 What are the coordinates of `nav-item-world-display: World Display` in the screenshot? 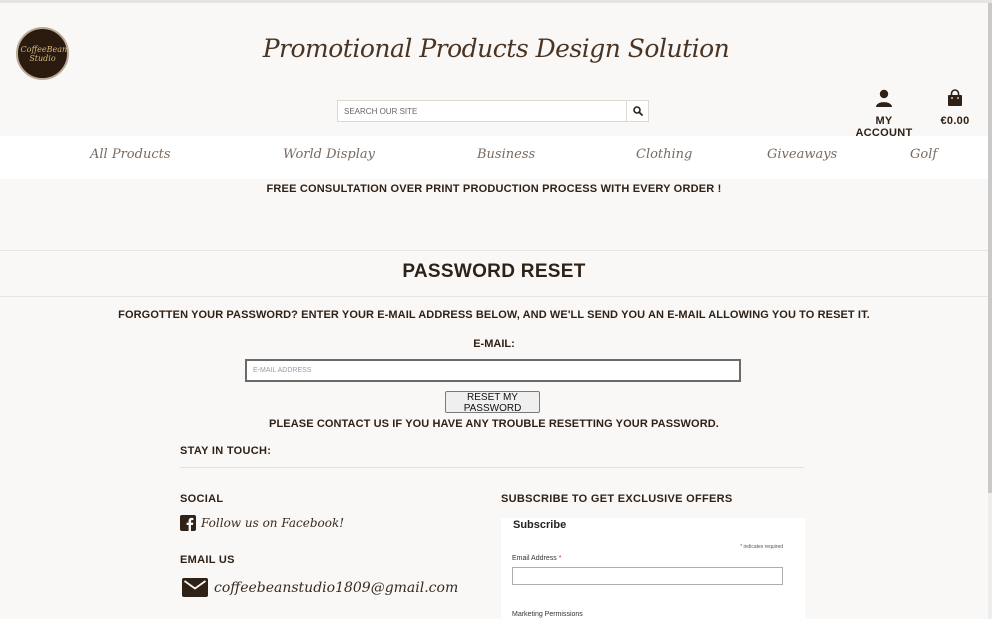 It's located at (329, 154).